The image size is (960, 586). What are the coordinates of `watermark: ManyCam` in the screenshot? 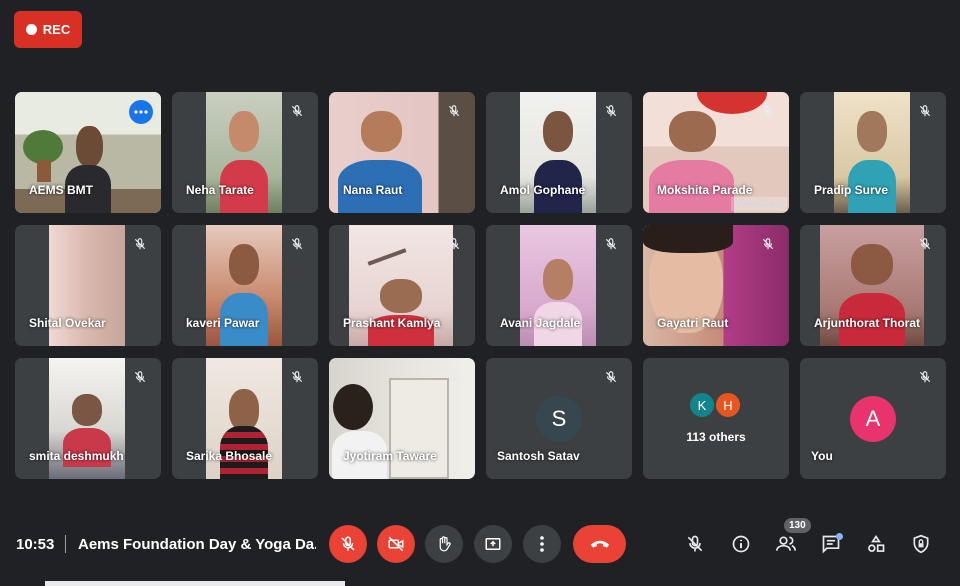 It's located at (758, 204).